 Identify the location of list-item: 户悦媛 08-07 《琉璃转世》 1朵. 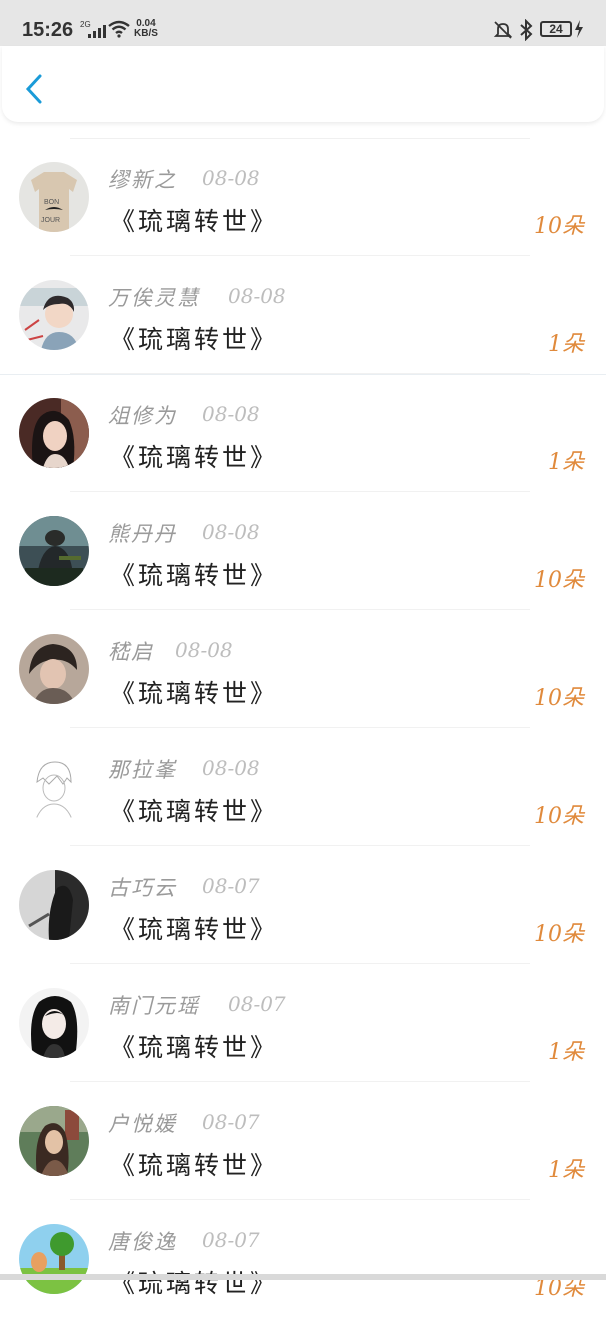
(303, 1141).